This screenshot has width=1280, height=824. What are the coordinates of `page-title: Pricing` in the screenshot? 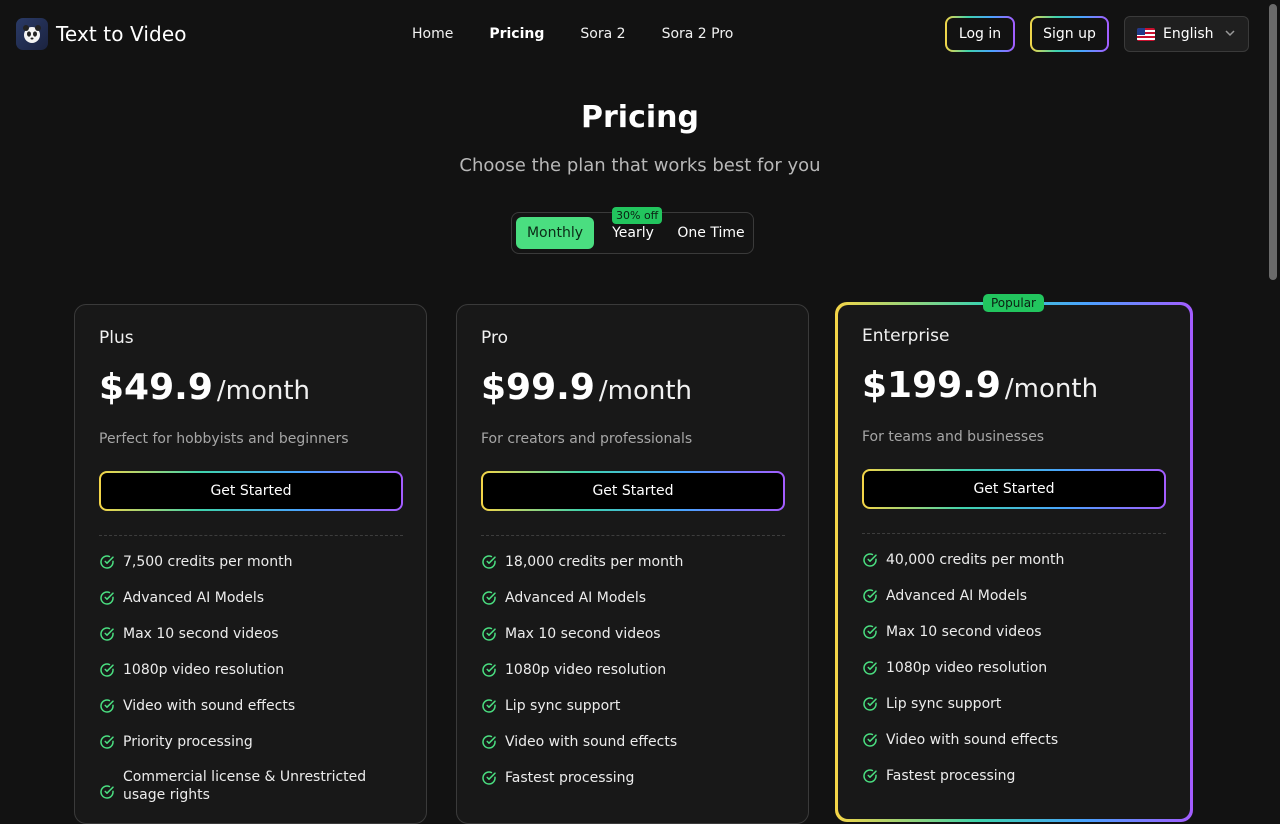 It's located at (640, 117).